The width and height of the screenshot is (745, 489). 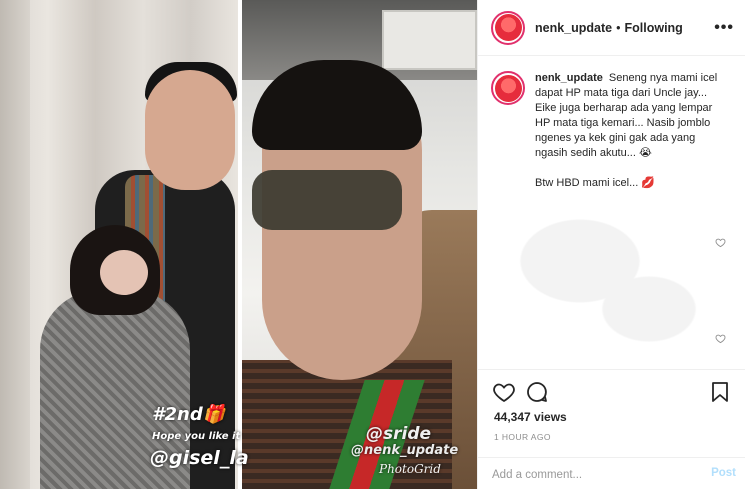 What do you see at coordinates (611, 429) in the screenshot?
I see `post-actions: 44,347 views 1 HOUR AGO Post` at bounding box center [611, 429].